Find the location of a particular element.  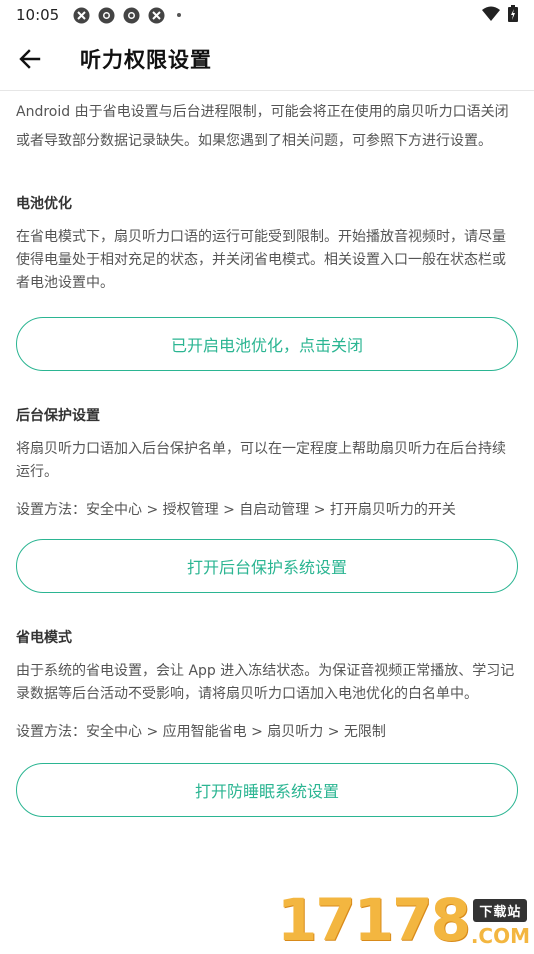

system-icons is located at coordinates (500, 15).